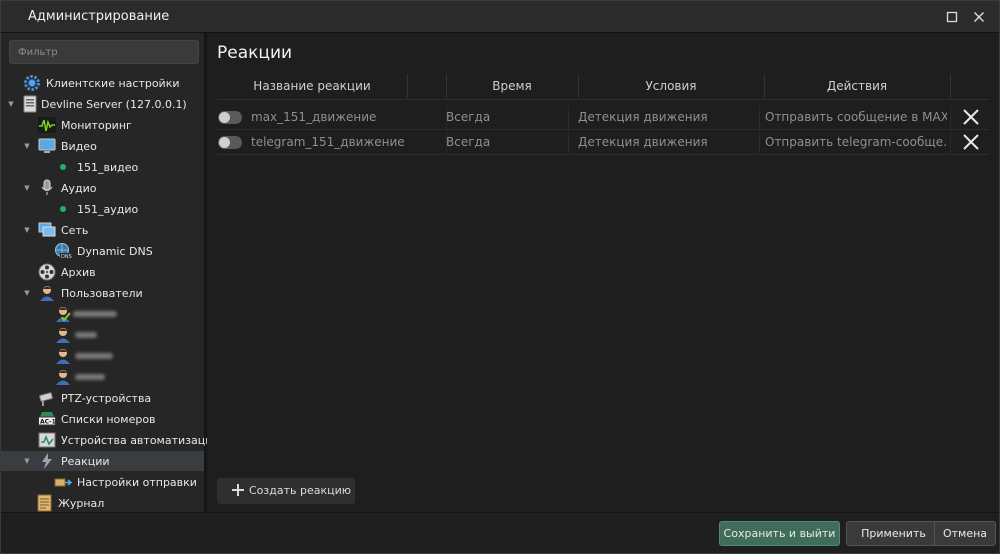  What do you see at coordinates (779, 533) in the screenshot?
I see `save-and-exit-button: Сохранить и выйти` at bounding box center [779, 533].